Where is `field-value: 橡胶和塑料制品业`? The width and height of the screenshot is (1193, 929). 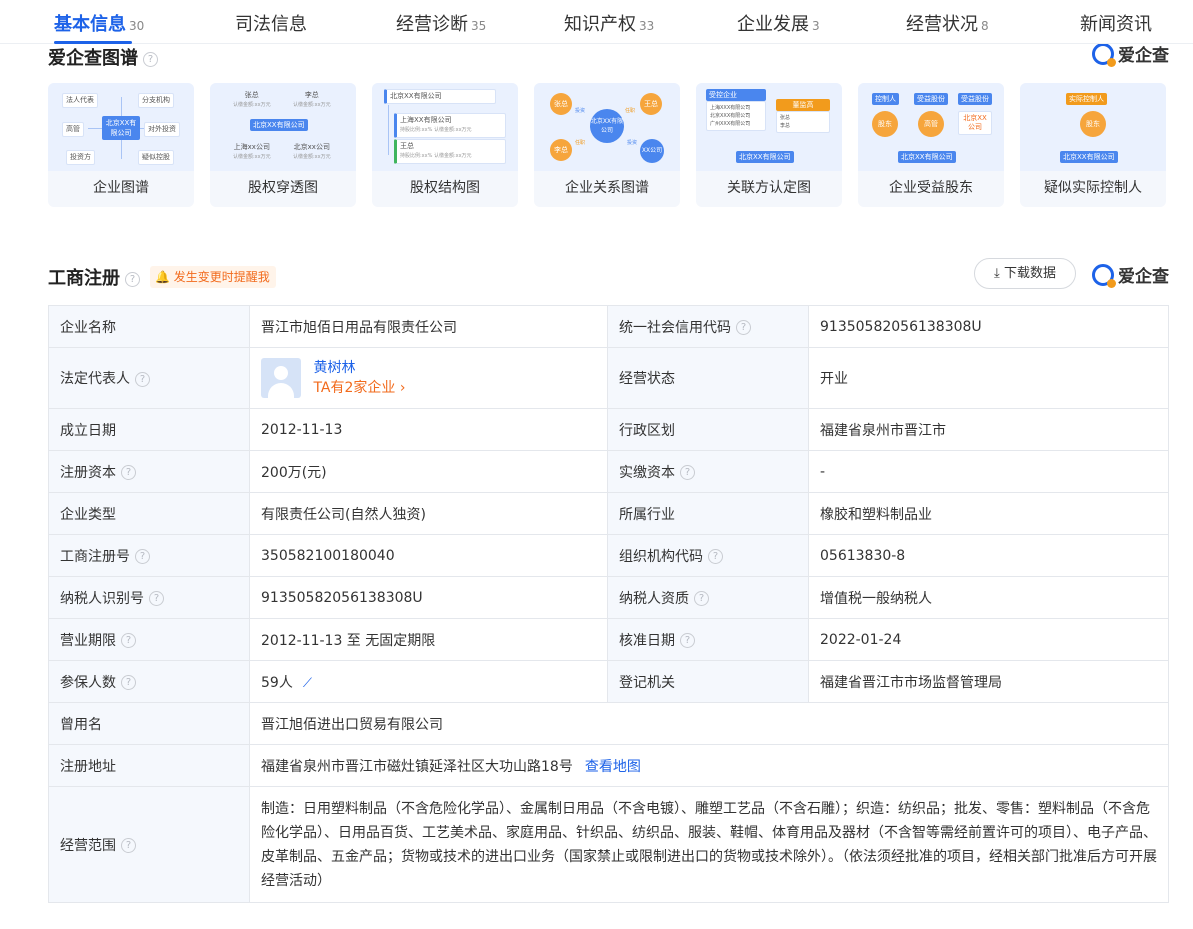 field-value: 橡胶和塑料制品业 is located at coordinates (988, 513).